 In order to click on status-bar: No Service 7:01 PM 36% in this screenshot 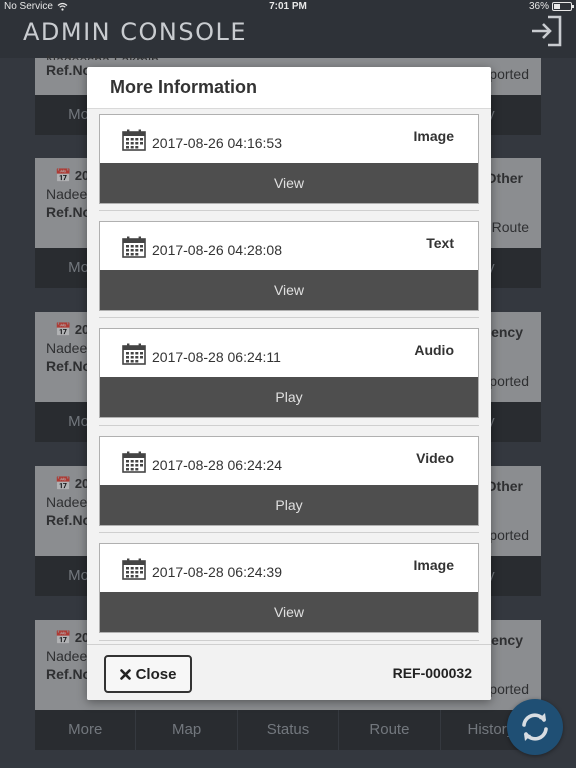, I will do `click(288, 7)`.